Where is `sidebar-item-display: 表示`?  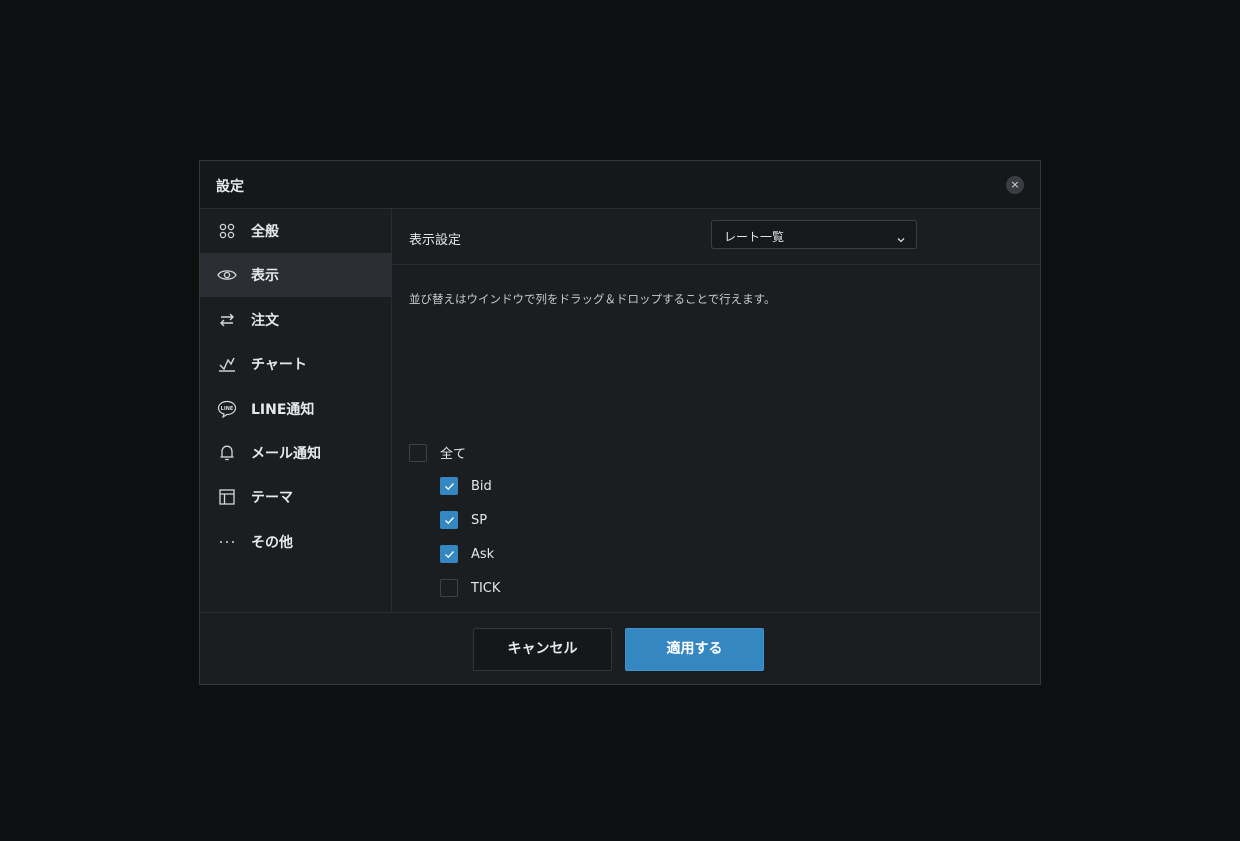
sidebar-item-display: 表示 is located at coordinates (295, 275).